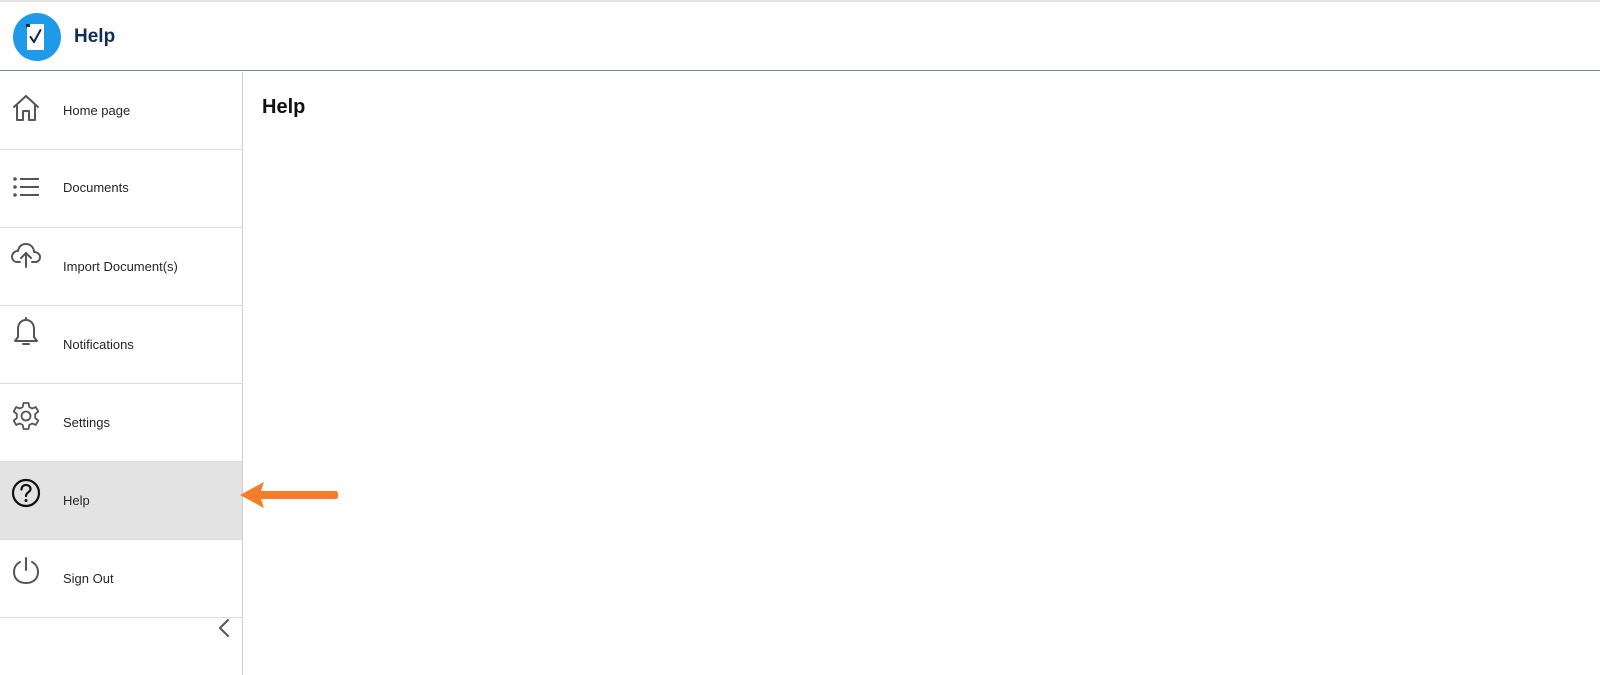  What do you see at coordinates (26, 571) in the screenshot?
I see `power-icon` at bounding box center [26, 571].